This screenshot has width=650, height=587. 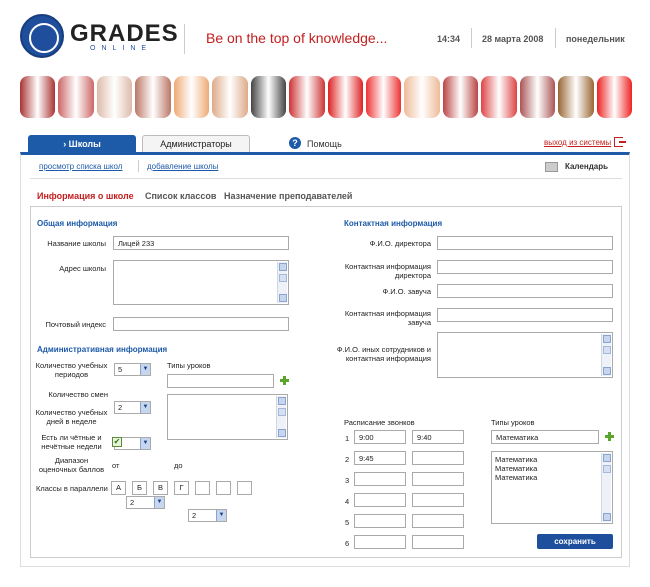 What do you see at coordinates (102, 349) in the screenshot?
I see `admin-info-title: Административная информация` at bounding box center [102, 349].